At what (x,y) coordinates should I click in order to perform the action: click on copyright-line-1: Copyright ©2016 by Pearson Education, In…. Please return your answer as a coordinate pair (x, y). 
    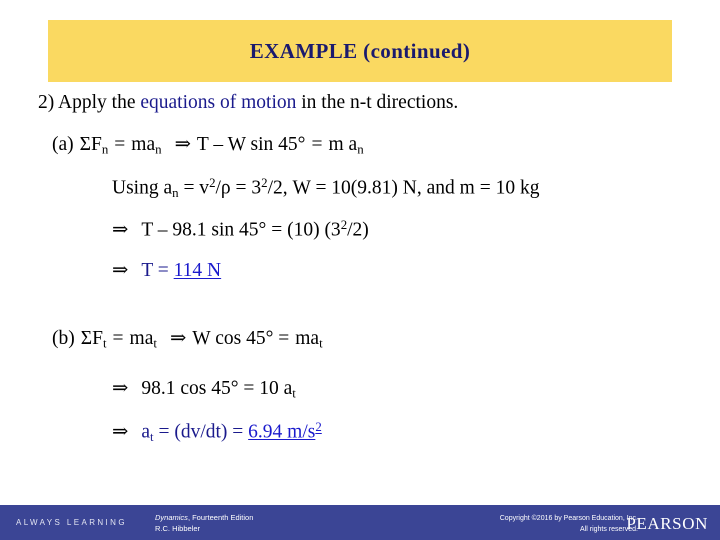
    Looking at the image, I should click on (568, 518).